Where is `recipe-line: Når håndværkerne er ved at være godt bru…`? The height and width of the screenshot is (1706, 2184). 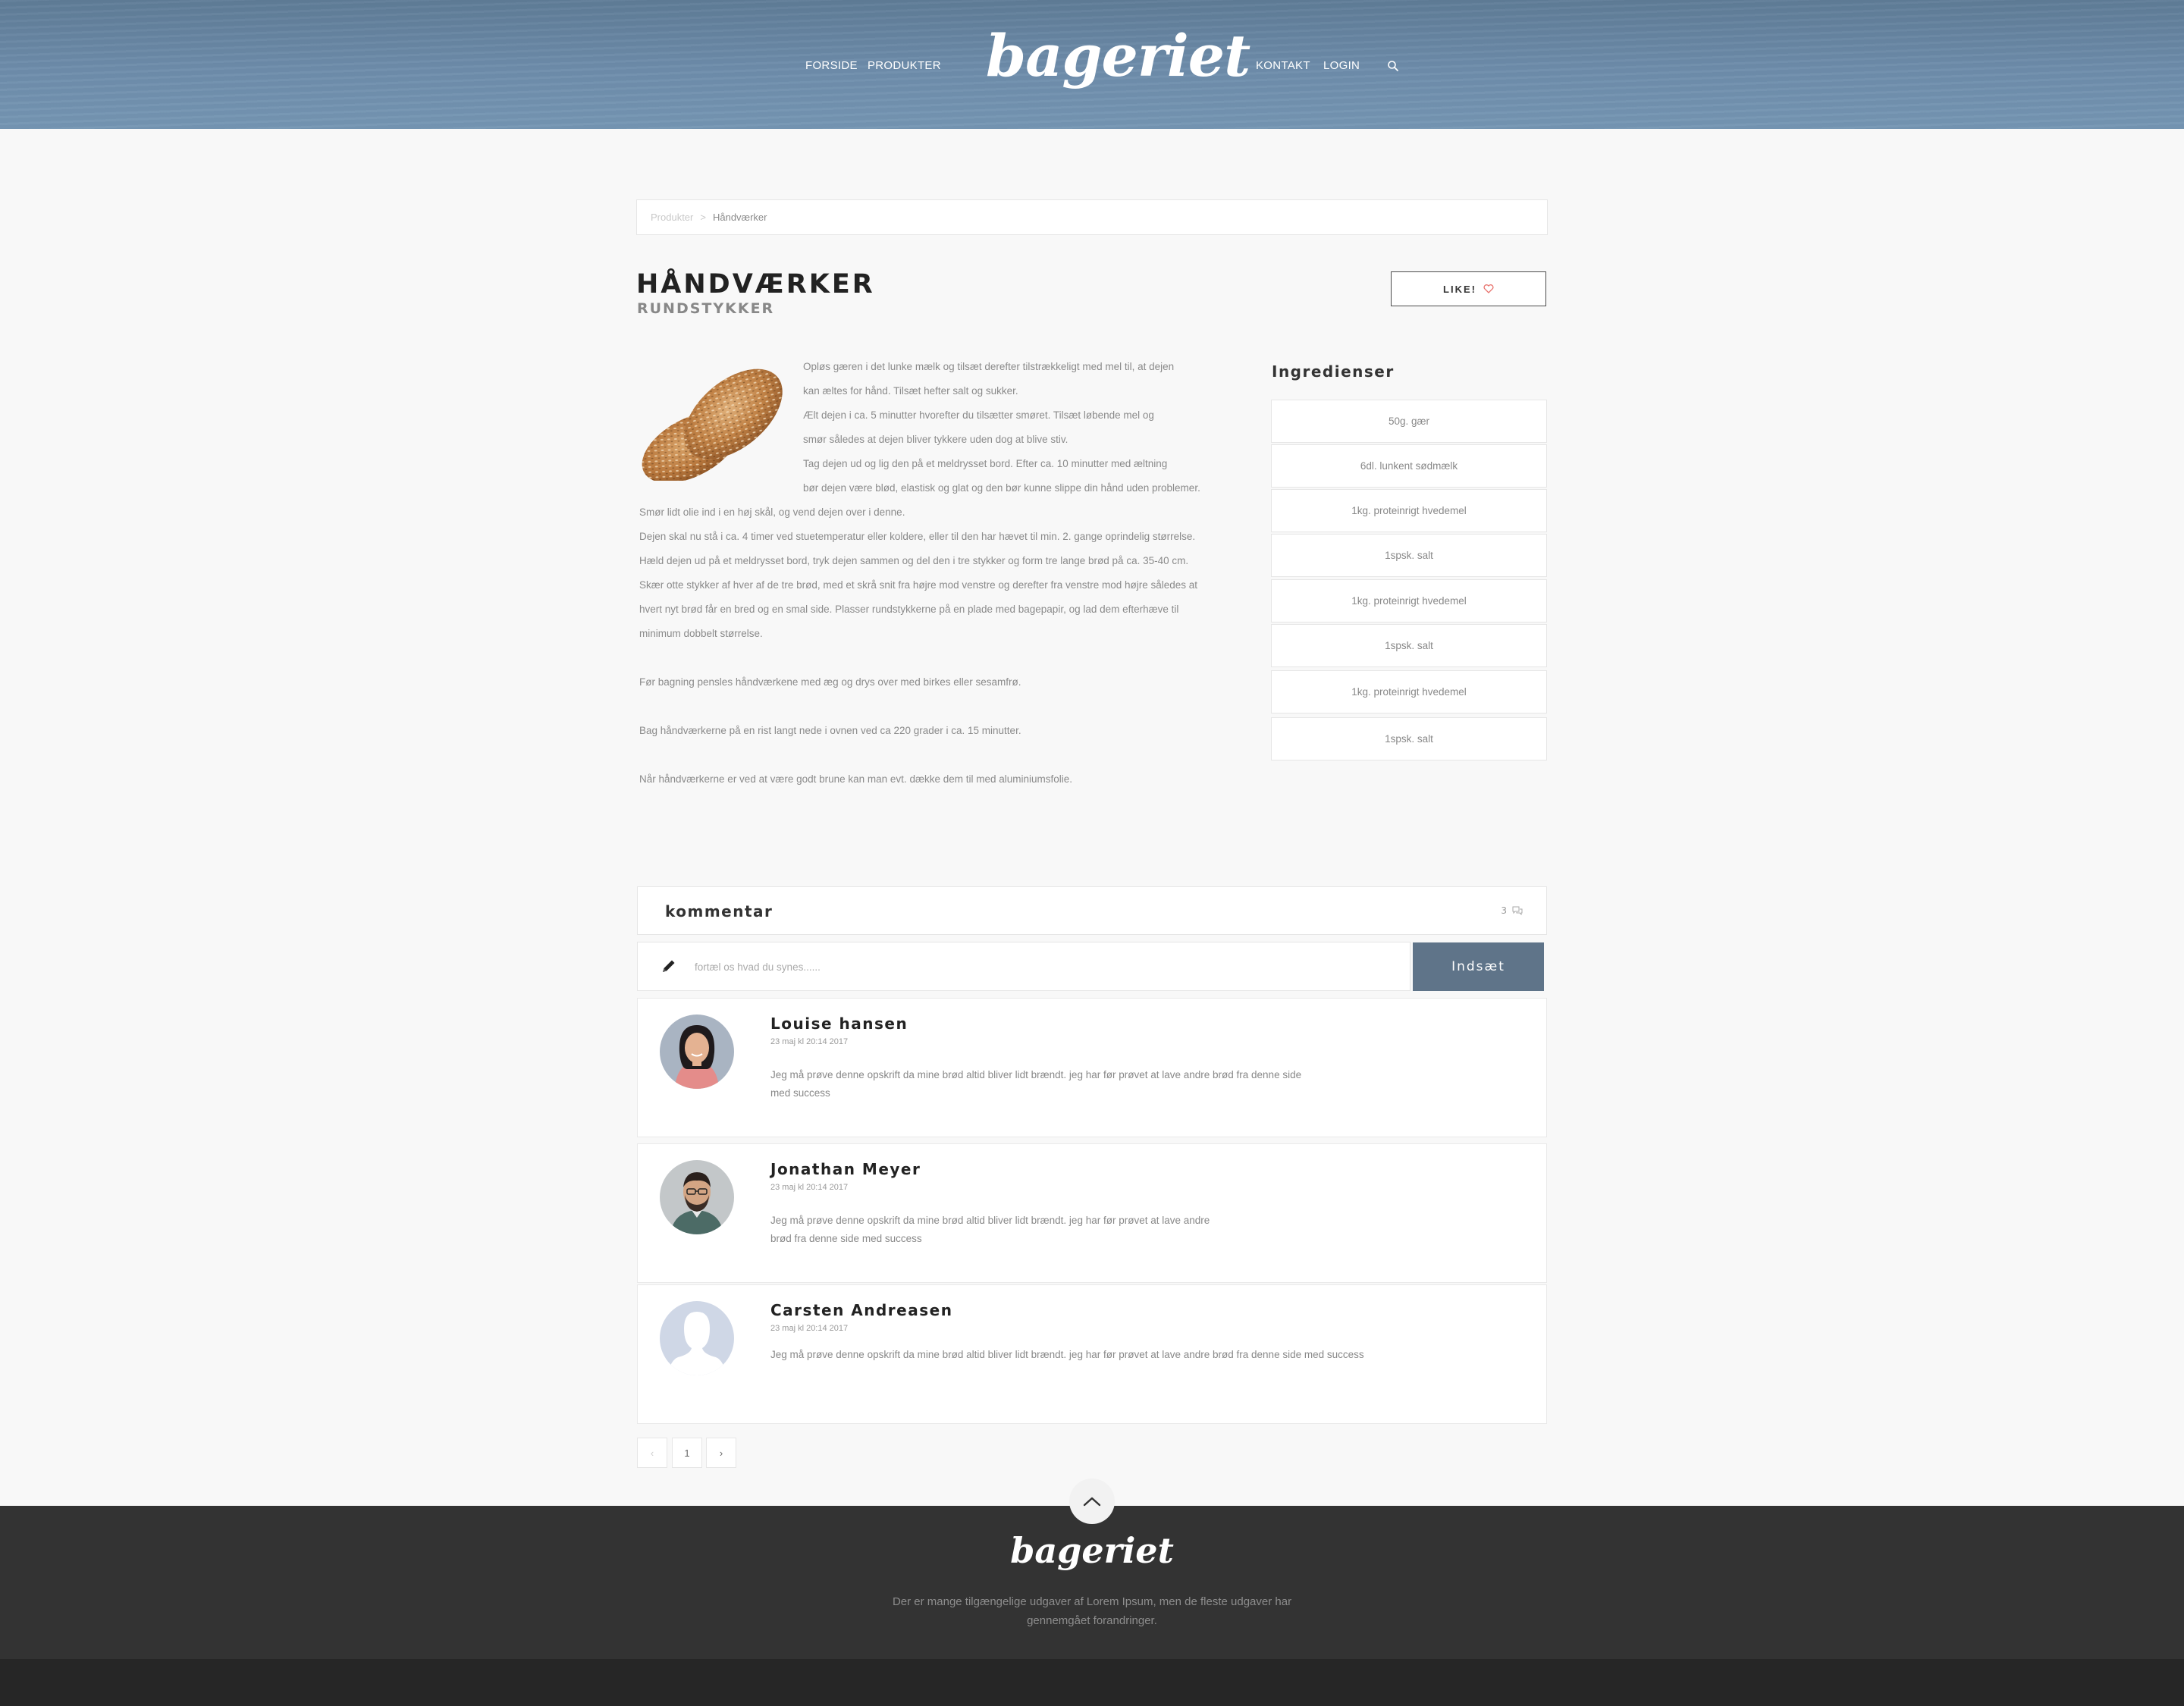 recipe-line: Når håndværkerne er ved at være godt bru… is located at coordinates (856, 779).